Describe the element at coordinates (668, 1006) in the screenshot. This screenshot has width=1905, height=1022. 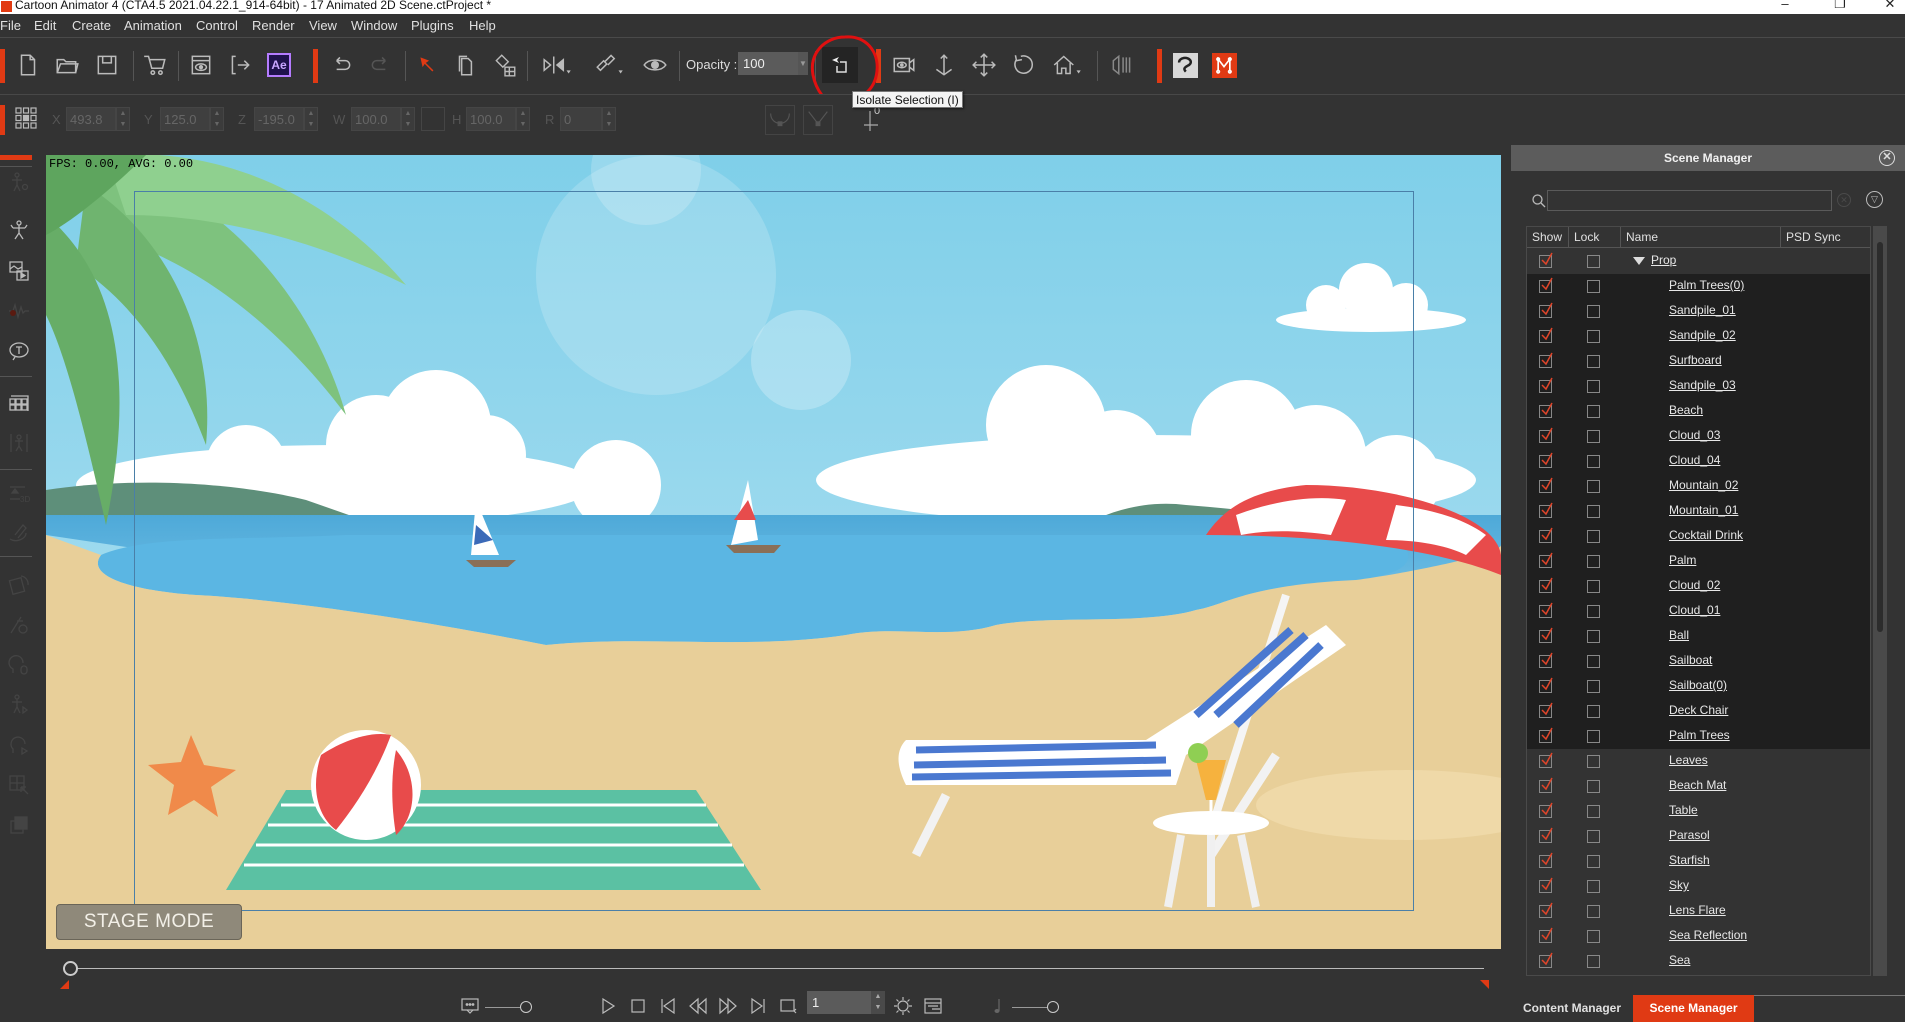
I see `first-frame-icon` at that location.